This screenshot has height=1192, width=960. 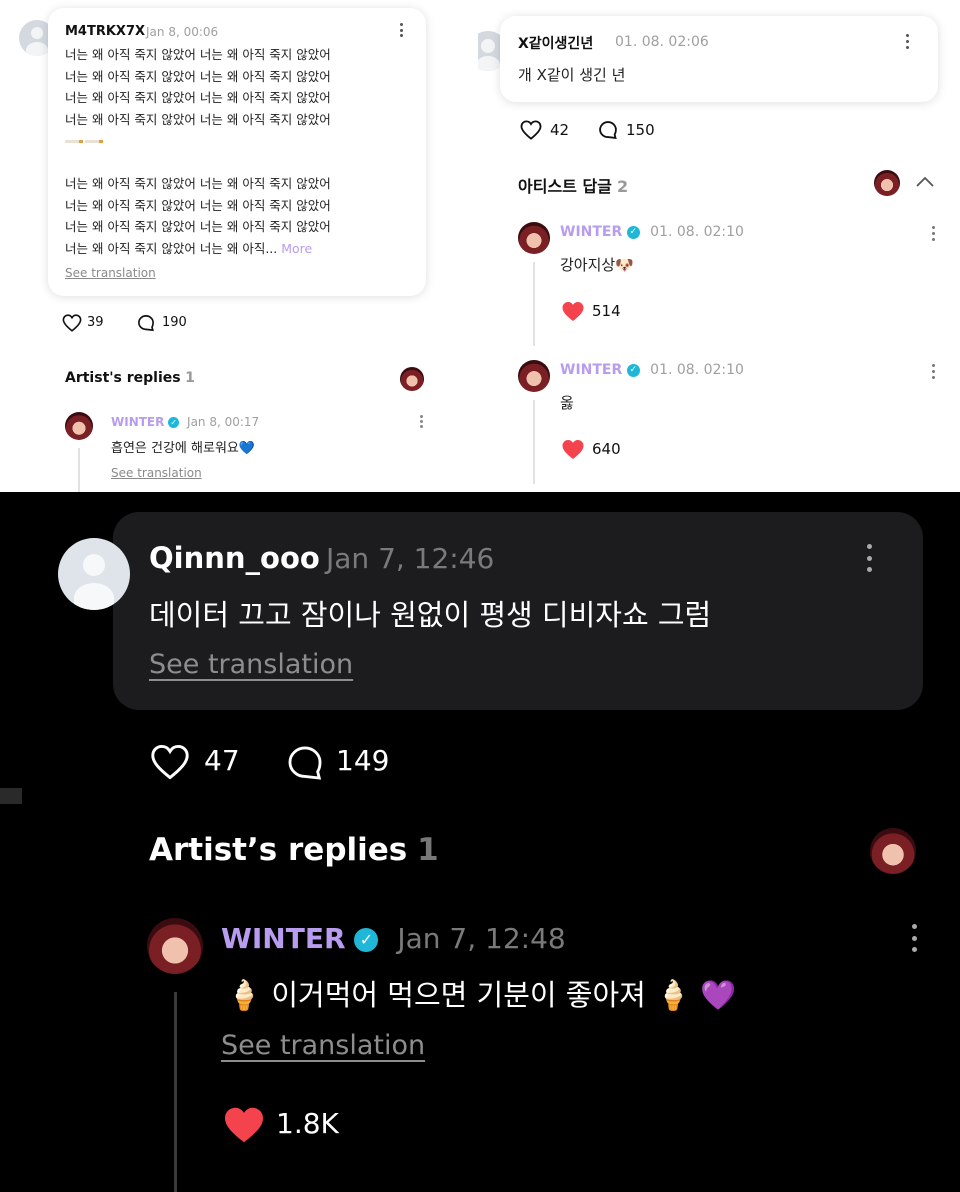 What do you see at coordinates (640, 130) in the screenshot?
I see `reply-count: 150` at bounding box center [640, 130].